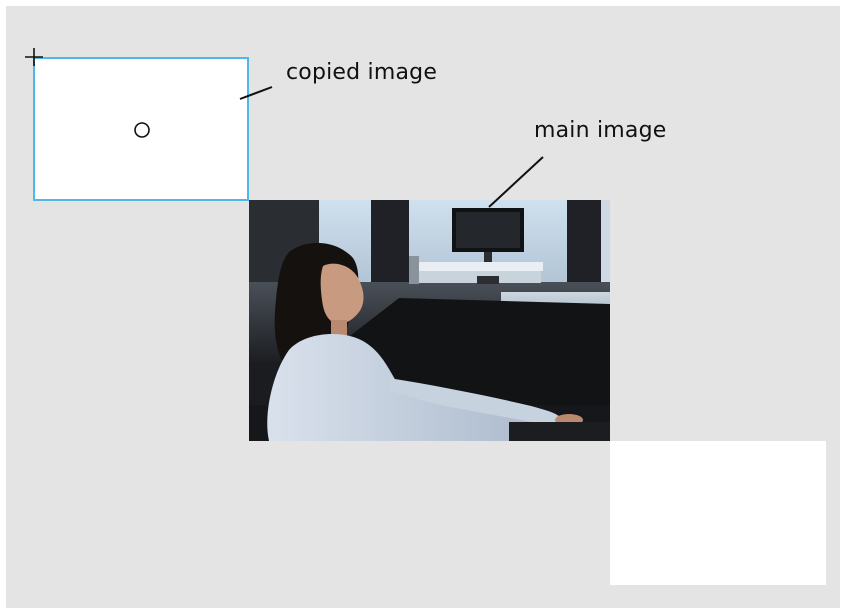  I want to click on circle-icon, so click(142, 130).